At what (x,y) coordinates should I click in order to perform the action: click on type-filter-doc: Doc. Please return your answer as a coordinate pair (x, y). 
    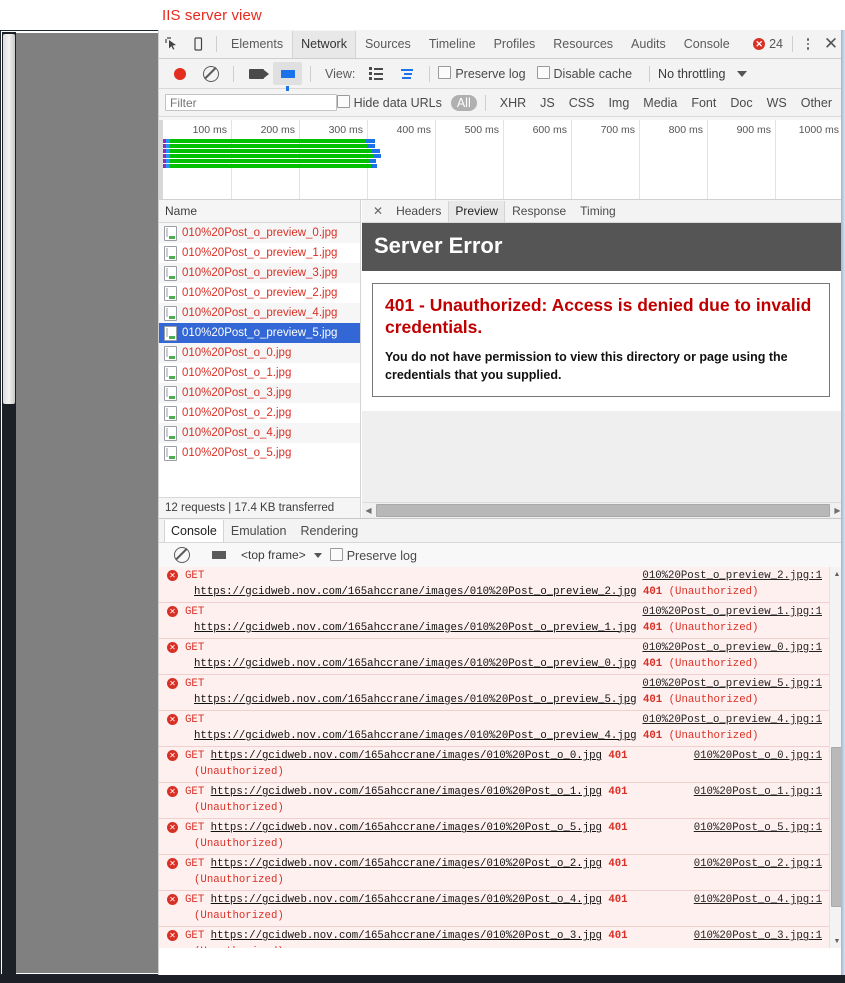
    Looking at the image, I should click on (741, 103).